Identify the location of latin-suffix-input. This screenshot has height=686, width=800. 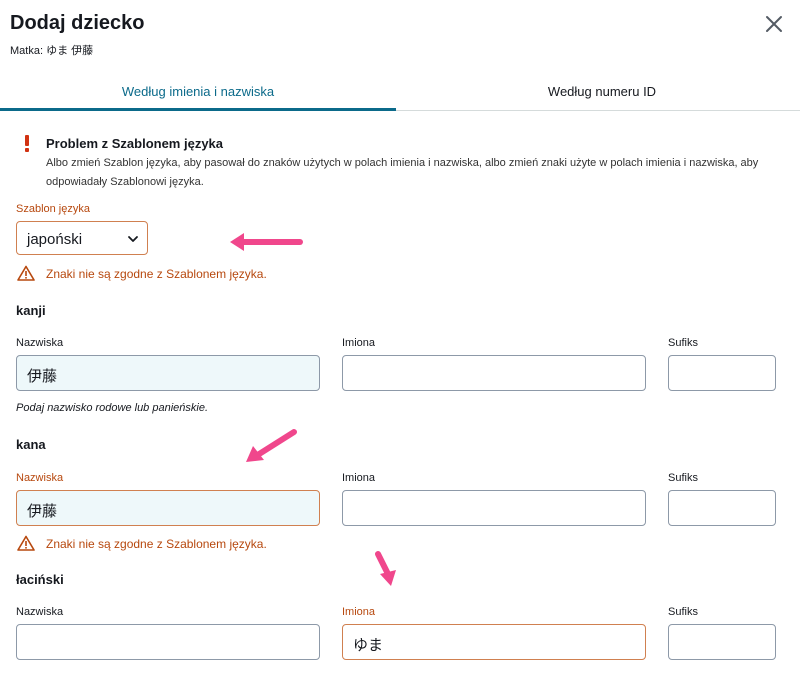
(722, 642).